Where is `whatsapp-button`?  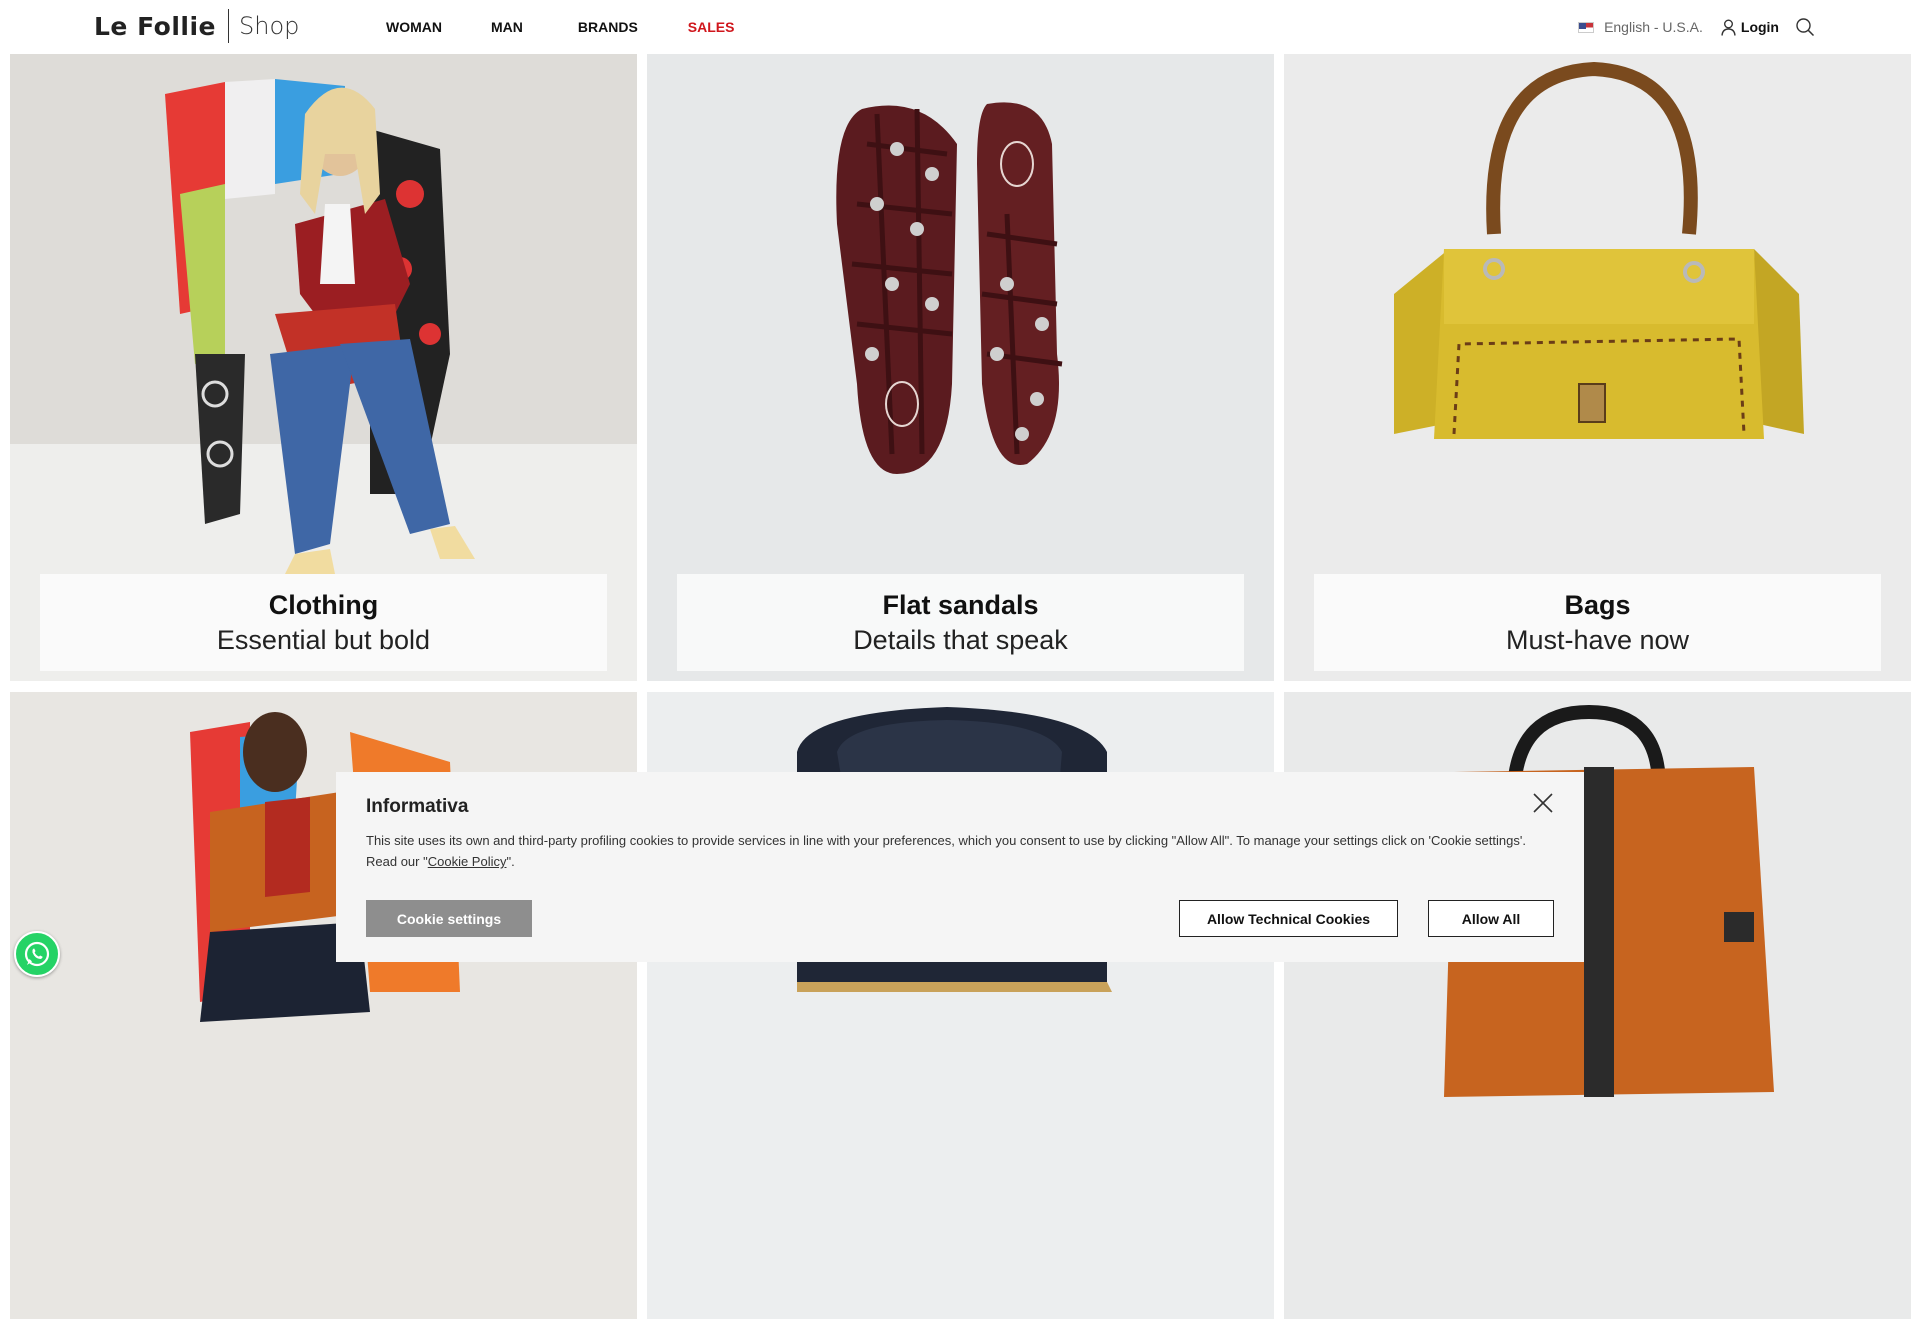
whatsapp-button is located at coordinates (37, 954).